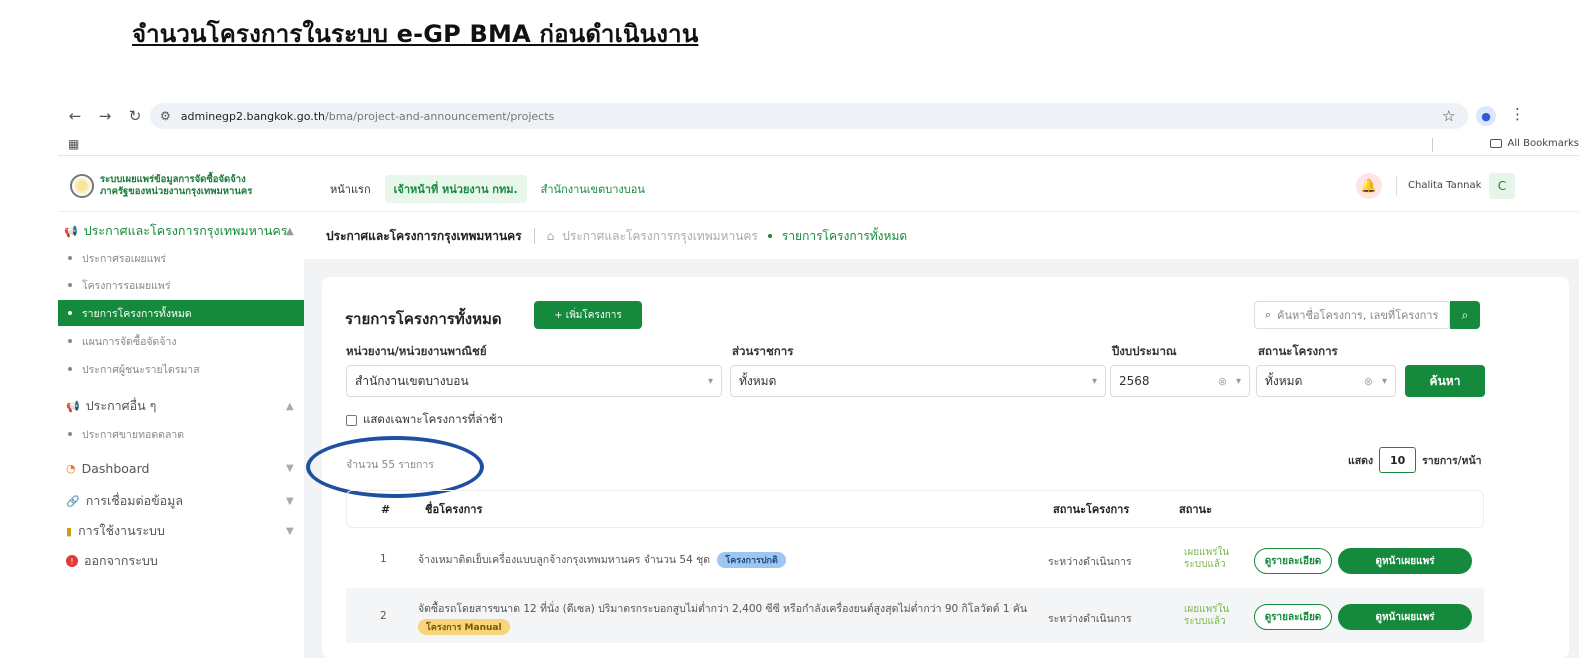 The width and height of the screenshot is (1579, 658). I want to click on col-number: #, so click(386, 509).